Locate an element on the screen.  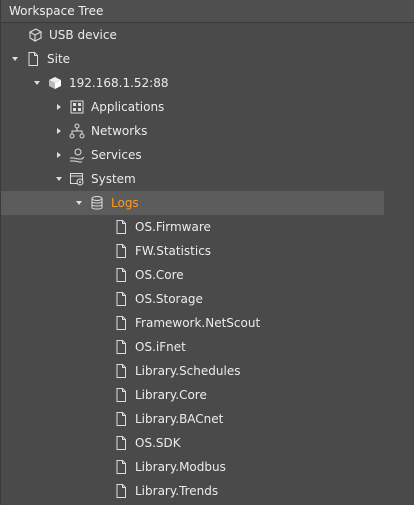
log-item: Library.Trends is located at coordinates (165, 491).